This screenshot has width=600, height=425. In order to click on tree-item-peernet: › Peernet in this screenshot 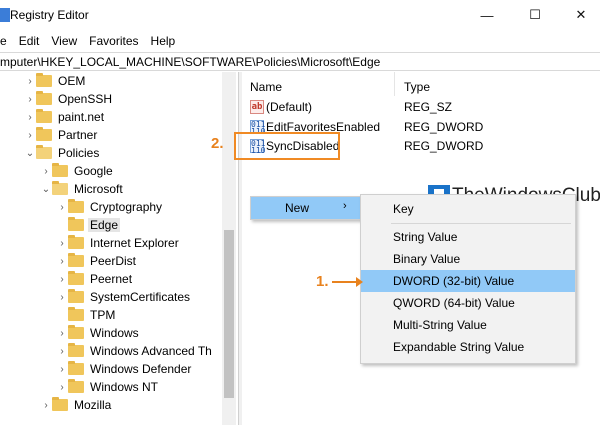, I will do `click(119, 279)`.